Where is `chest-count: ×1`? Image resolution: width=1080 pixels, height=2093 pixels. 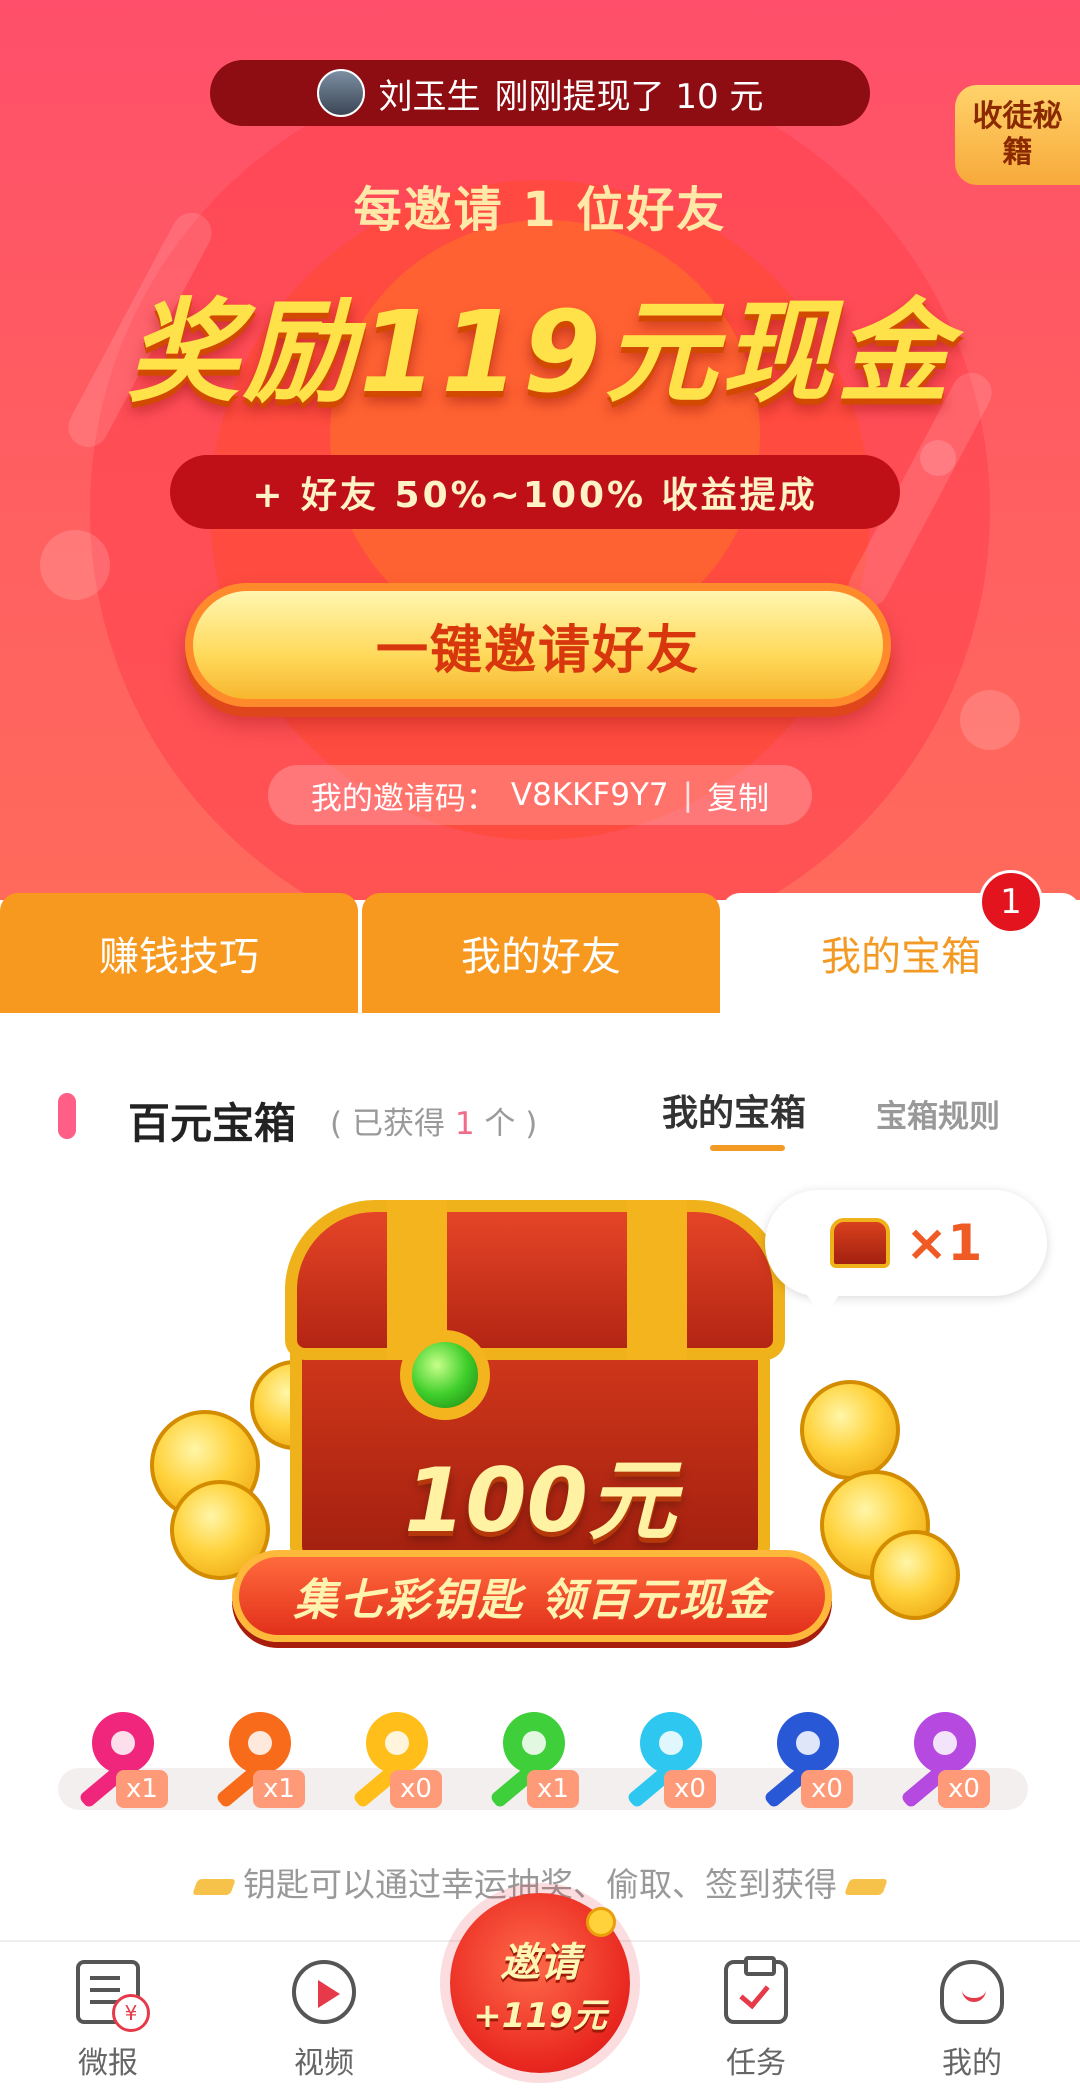 chest-count: ×1 is located at coordinates (944, 1243).